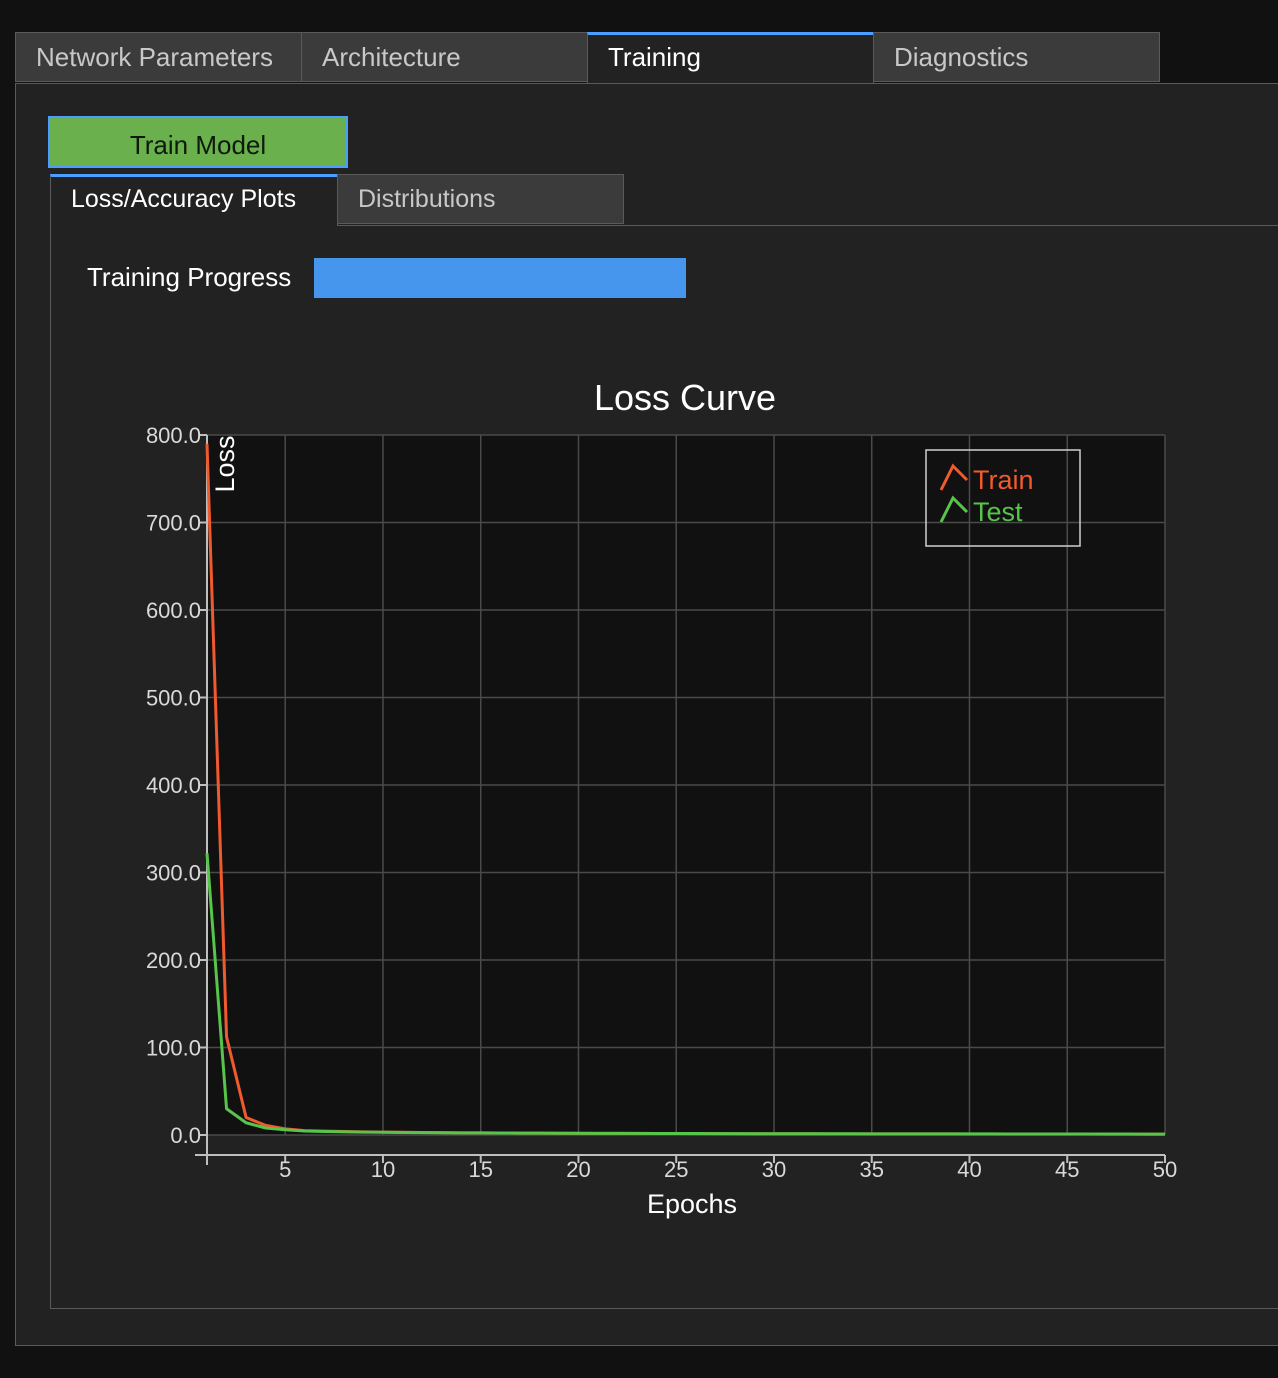 Image resolution: width=1278 pixels, height=1378 pixels. Describe the element at coordinates (173, 435) in the screenshot. I see `y-tick-label: 800.0` at that location.